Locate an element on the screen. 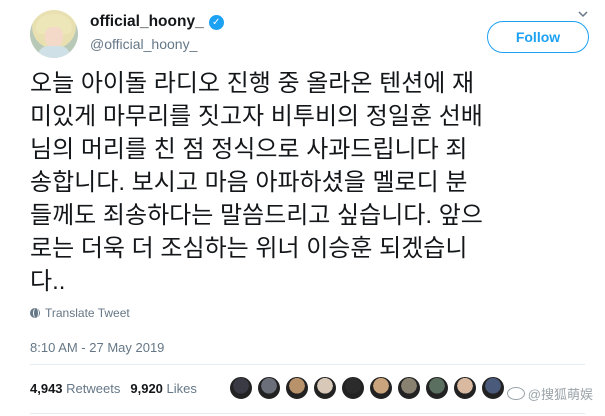 The image size is (605, 416). tweet-stats: 4,943 Retweets 9,920 Likes is located at coordinates (113, 388).